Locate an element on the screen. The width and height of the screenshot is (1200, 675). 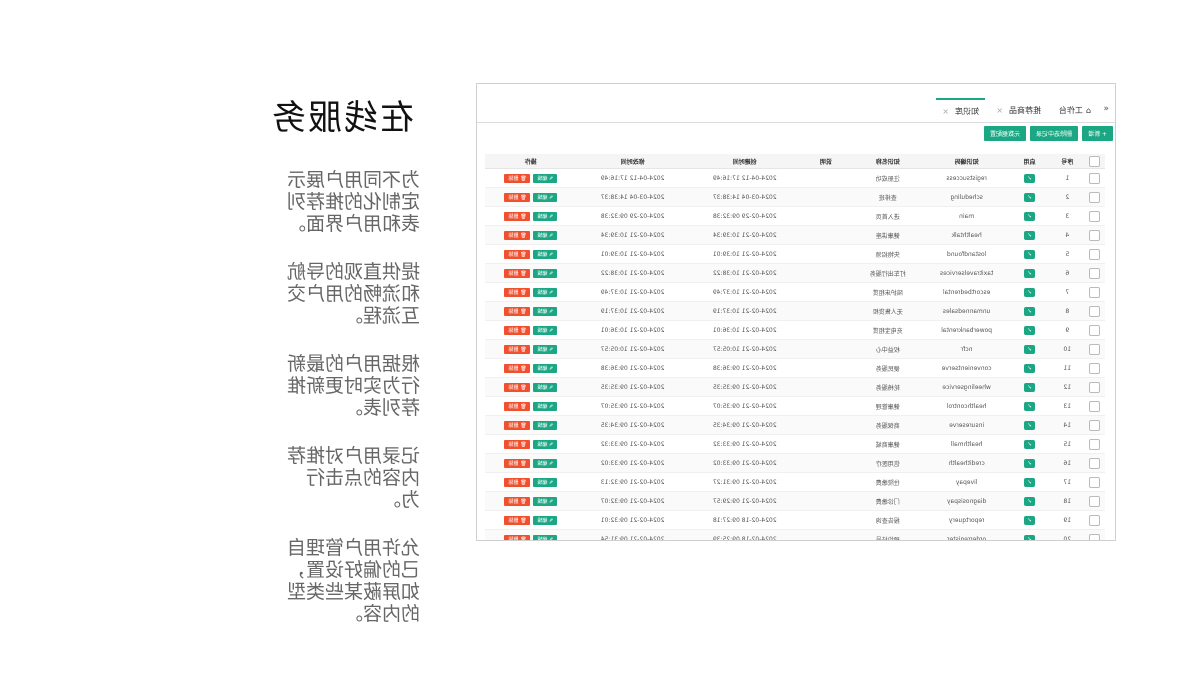
collapse-icon: « is located at coordinates (1106, 109).